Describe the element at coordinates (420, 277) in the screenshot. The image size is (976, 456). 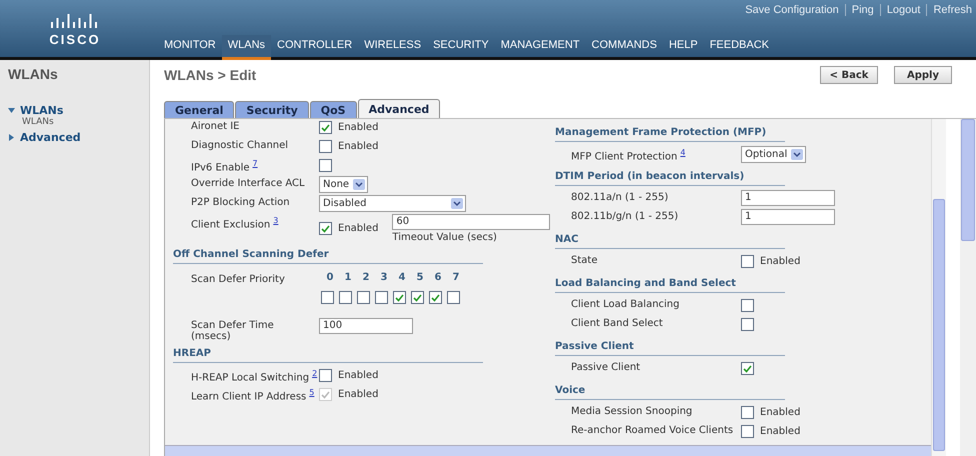
I see `priority-number: 5` at that location.